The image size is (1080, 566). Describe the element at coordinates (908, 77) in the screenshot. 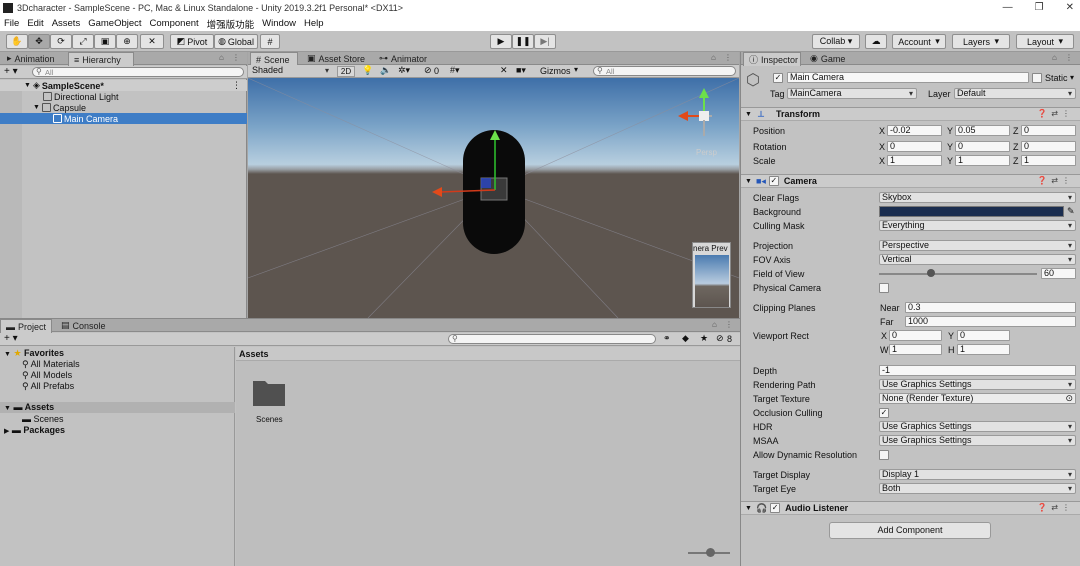

I see `object-name-field: Main Camera` at that location.